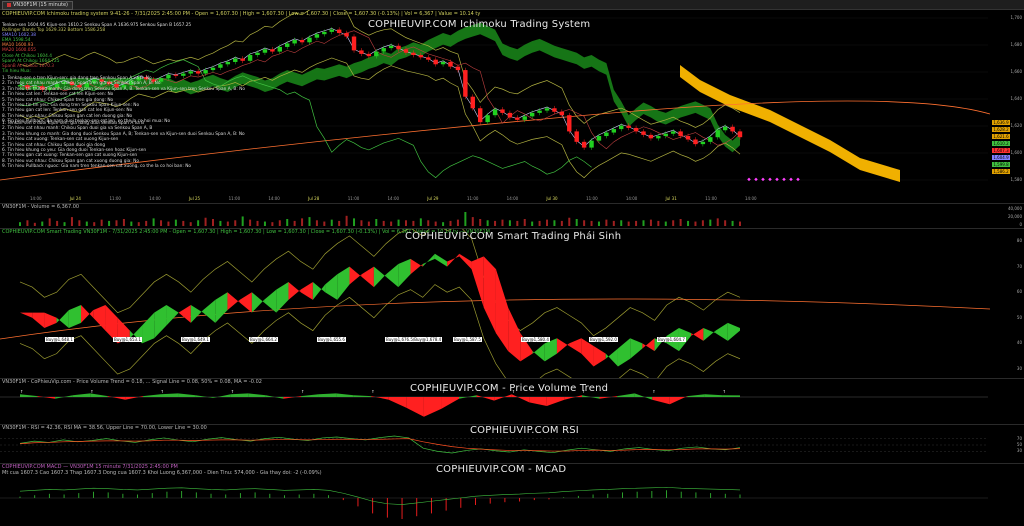  What do you see at coordinates (194, 198) in the screenshot?
I see `time-tick-label: Jul 25` at bounding box center [194, 198].